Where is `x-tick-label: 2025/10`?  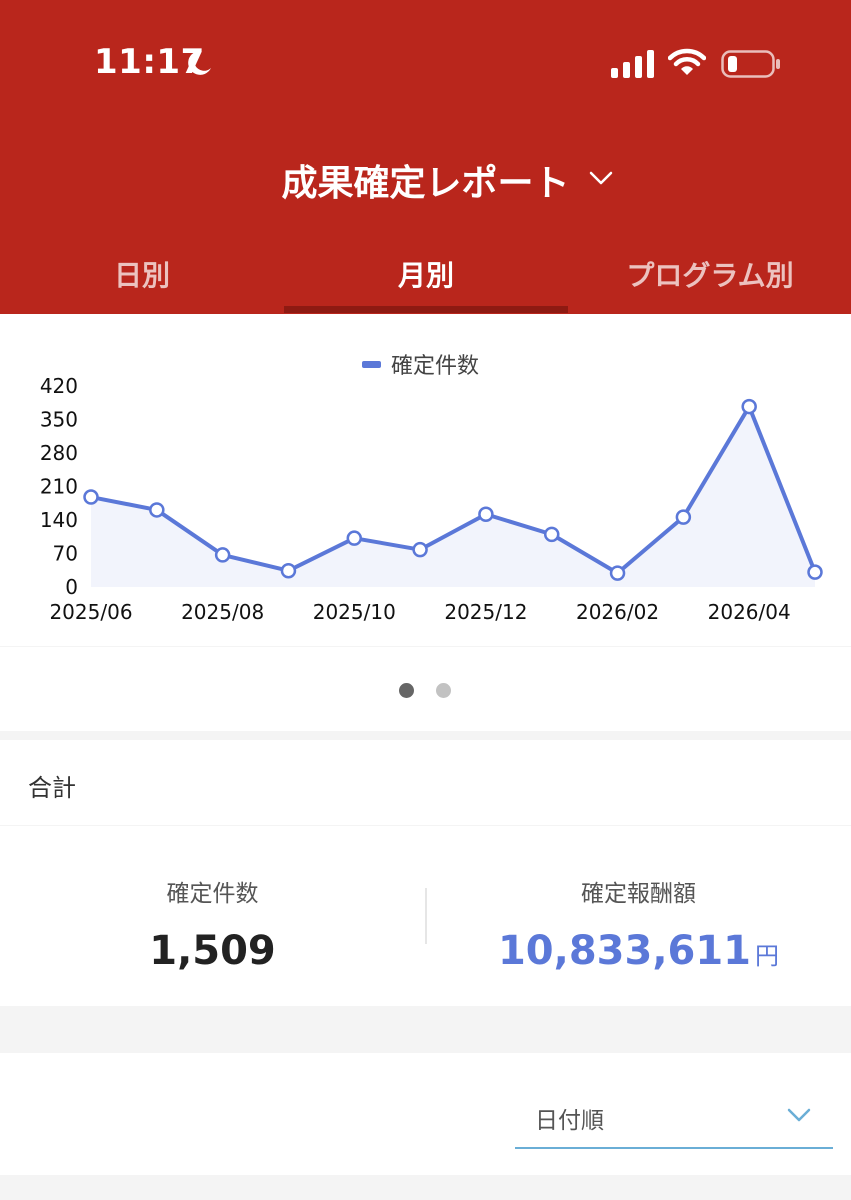
x-tick-label: 2025/10 is located at coordinates (354, 612).